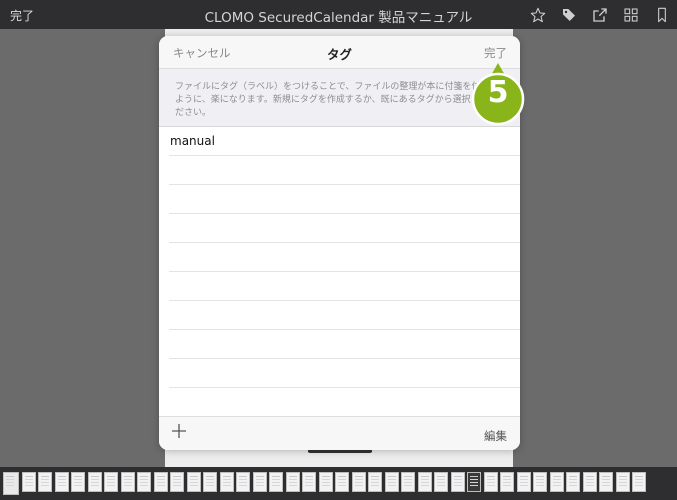 The height and width of the screenshot is (500, 677). I want to click on step-callout: 5, so click(498, 95).